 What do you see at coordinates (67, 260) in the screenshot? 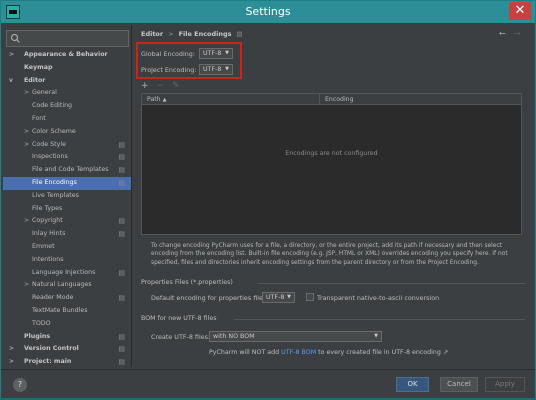
I see `sidebar-item-intentions: Intentions` at bounding box center [67, 260].